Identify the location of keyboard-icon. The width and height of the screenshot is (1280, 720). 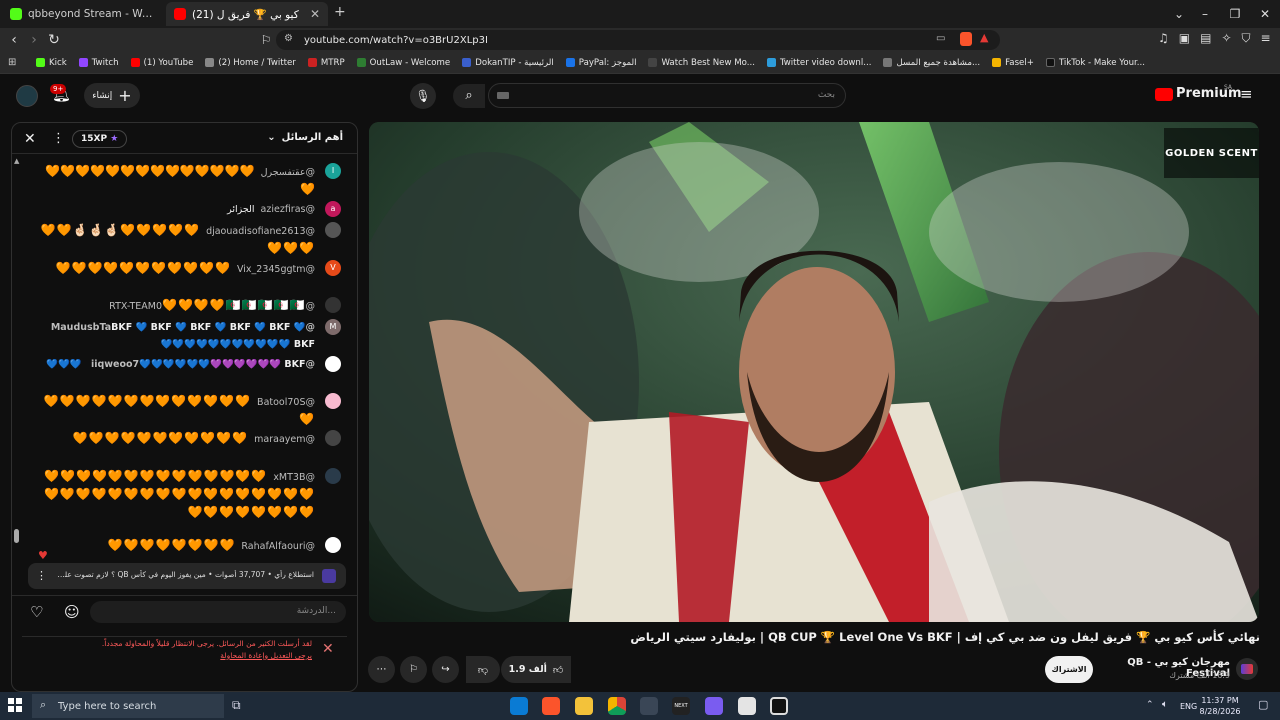
(503, 95).